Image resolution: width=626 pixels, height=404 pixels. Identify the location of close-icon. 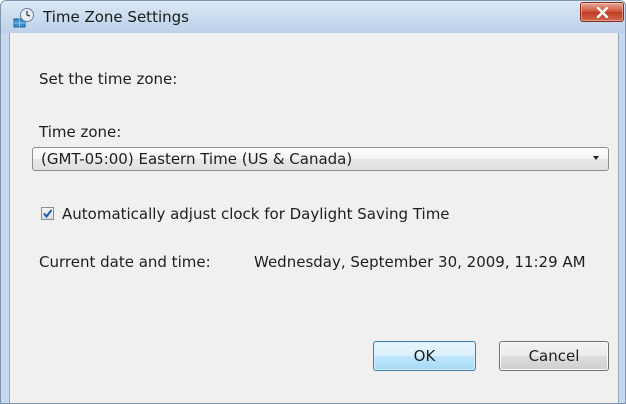
(602, 12).